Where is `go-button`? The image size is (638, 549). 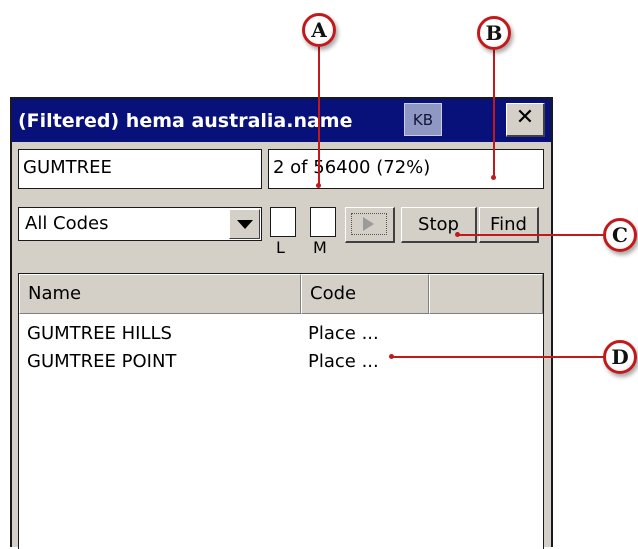 go-button is located at coordinates (370, 225).